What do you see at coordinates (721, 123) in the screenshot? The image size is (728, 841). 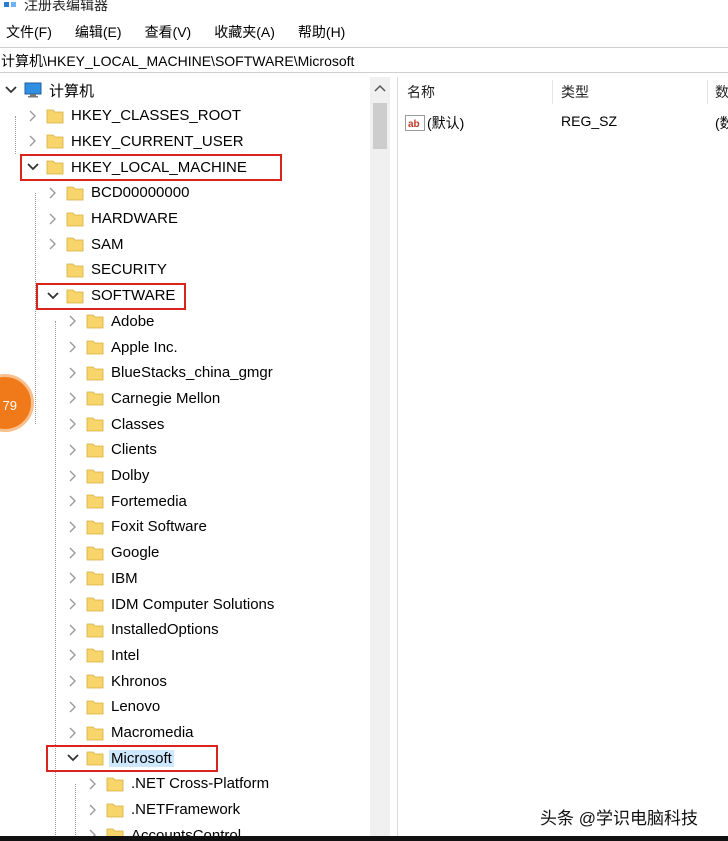 I see `value-data: (数` at bounding box center [721, 123].